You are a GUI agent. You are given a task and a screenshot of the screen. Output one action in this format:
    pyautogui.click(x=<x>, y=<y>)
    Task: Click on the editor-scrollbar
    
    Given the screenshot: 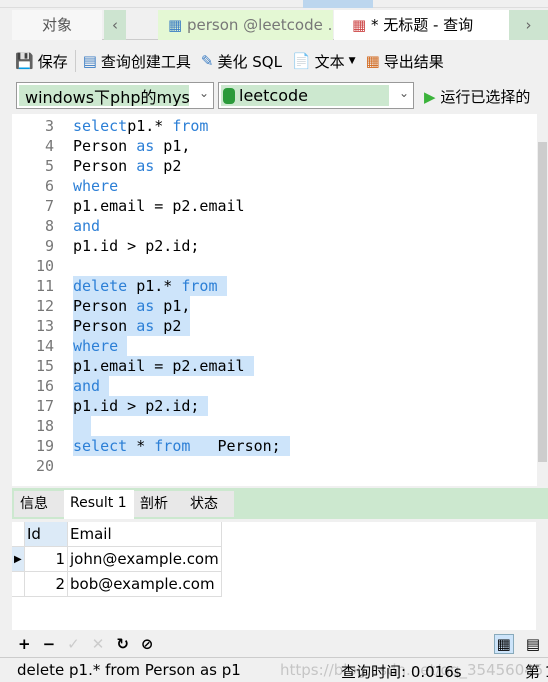 What is the action you would take?
    pyautogui.click(x=542, y=300)
    